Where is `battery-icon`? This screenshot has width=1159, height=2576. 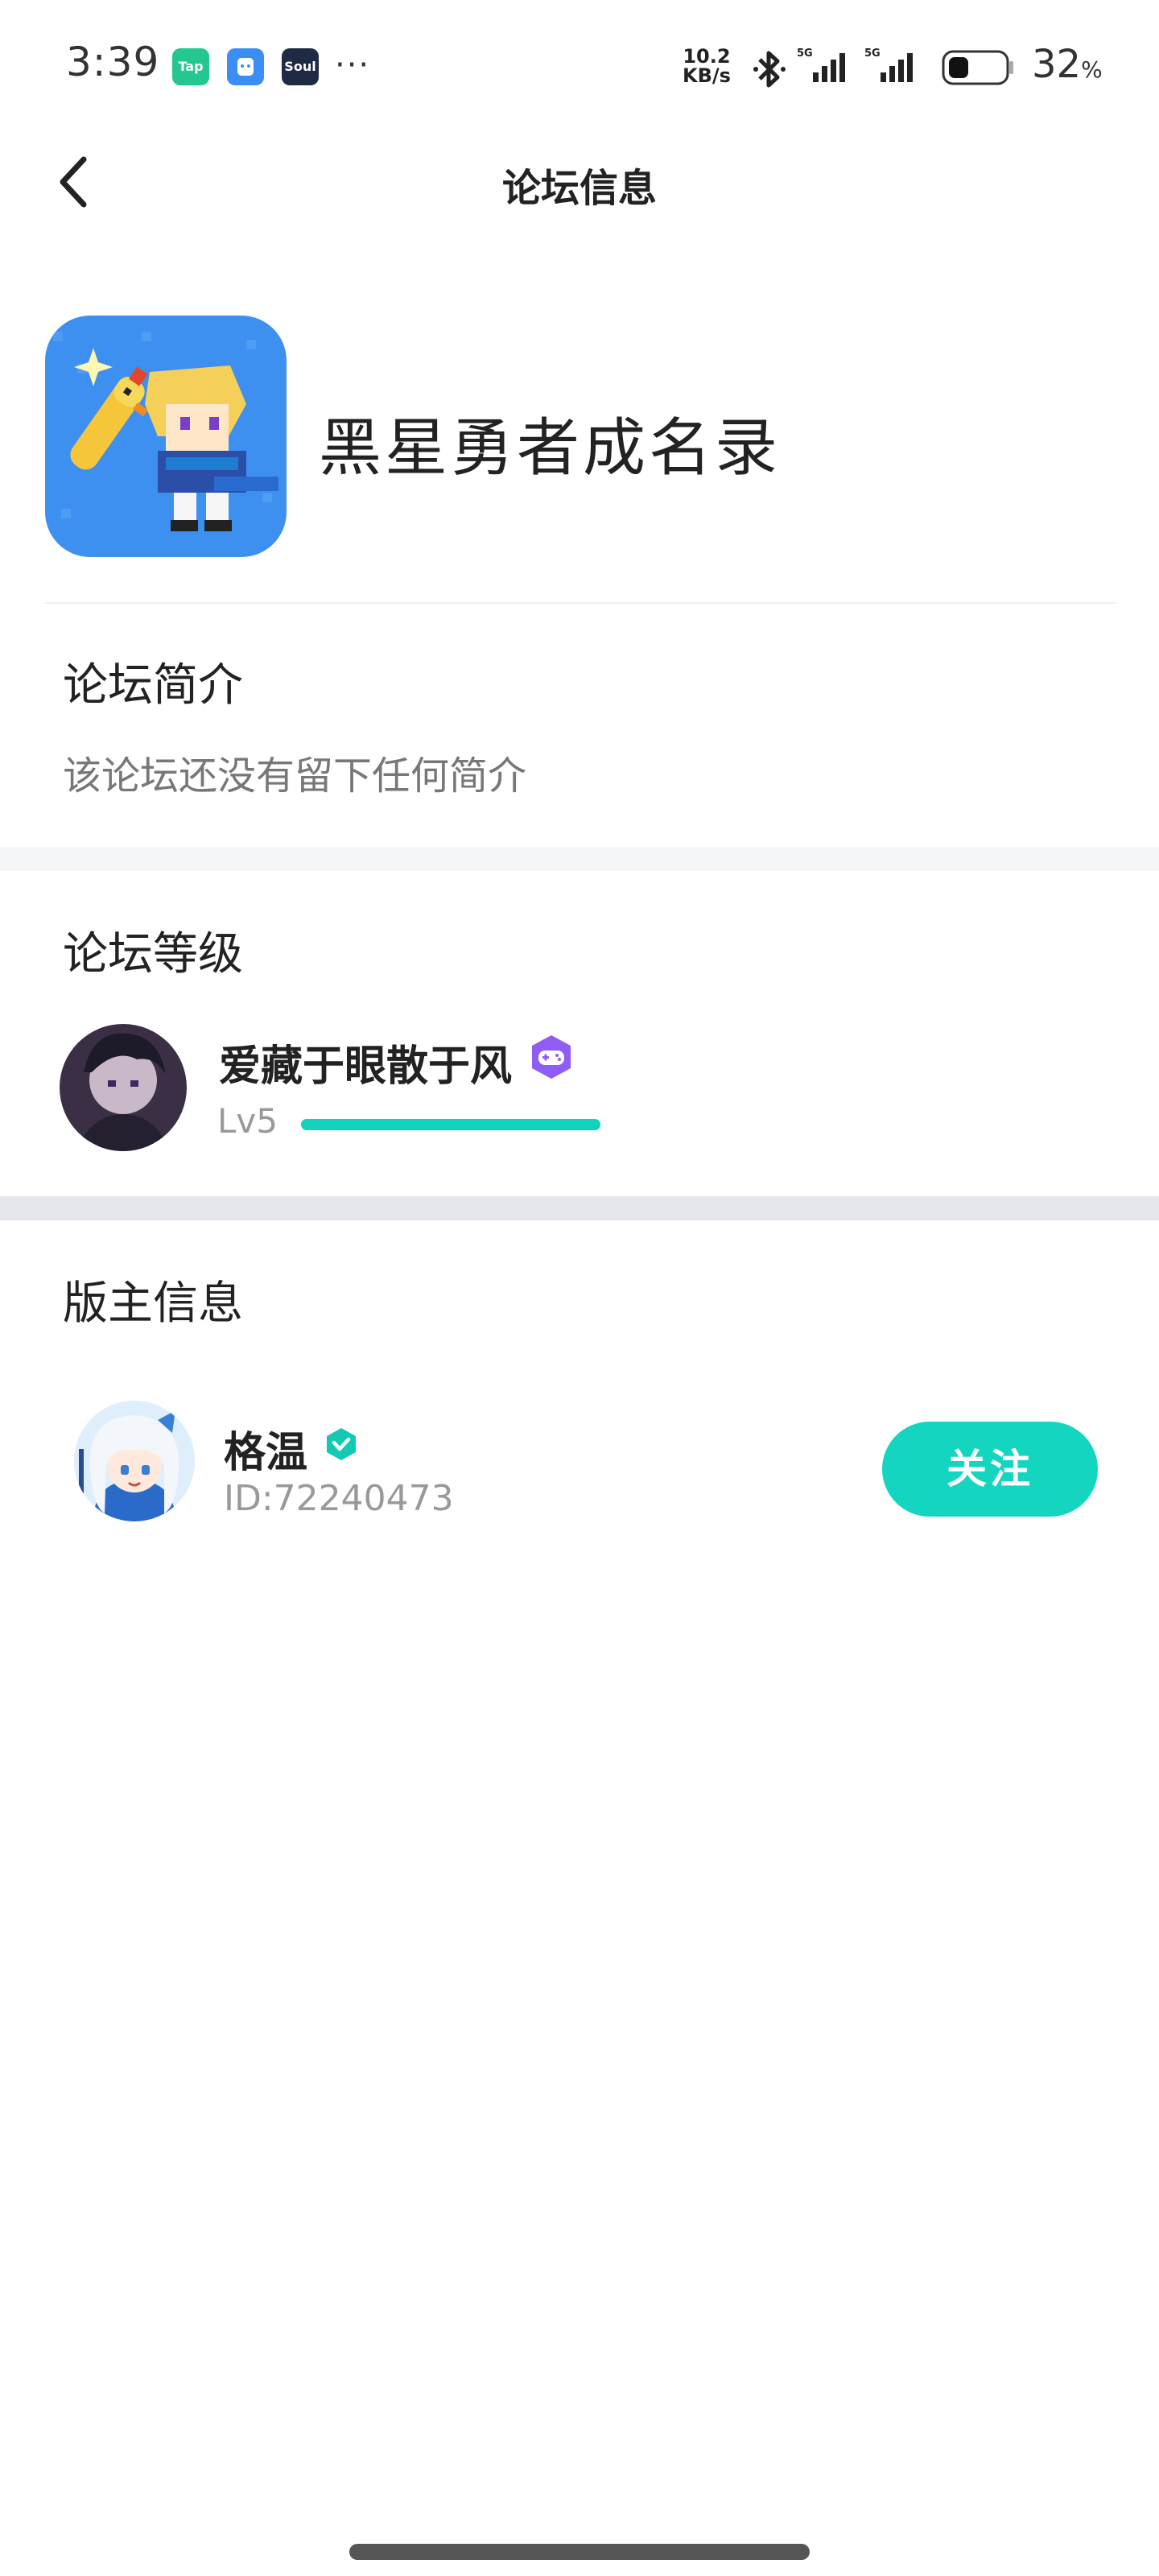
battery-icon is located at coordinates (977, 67).